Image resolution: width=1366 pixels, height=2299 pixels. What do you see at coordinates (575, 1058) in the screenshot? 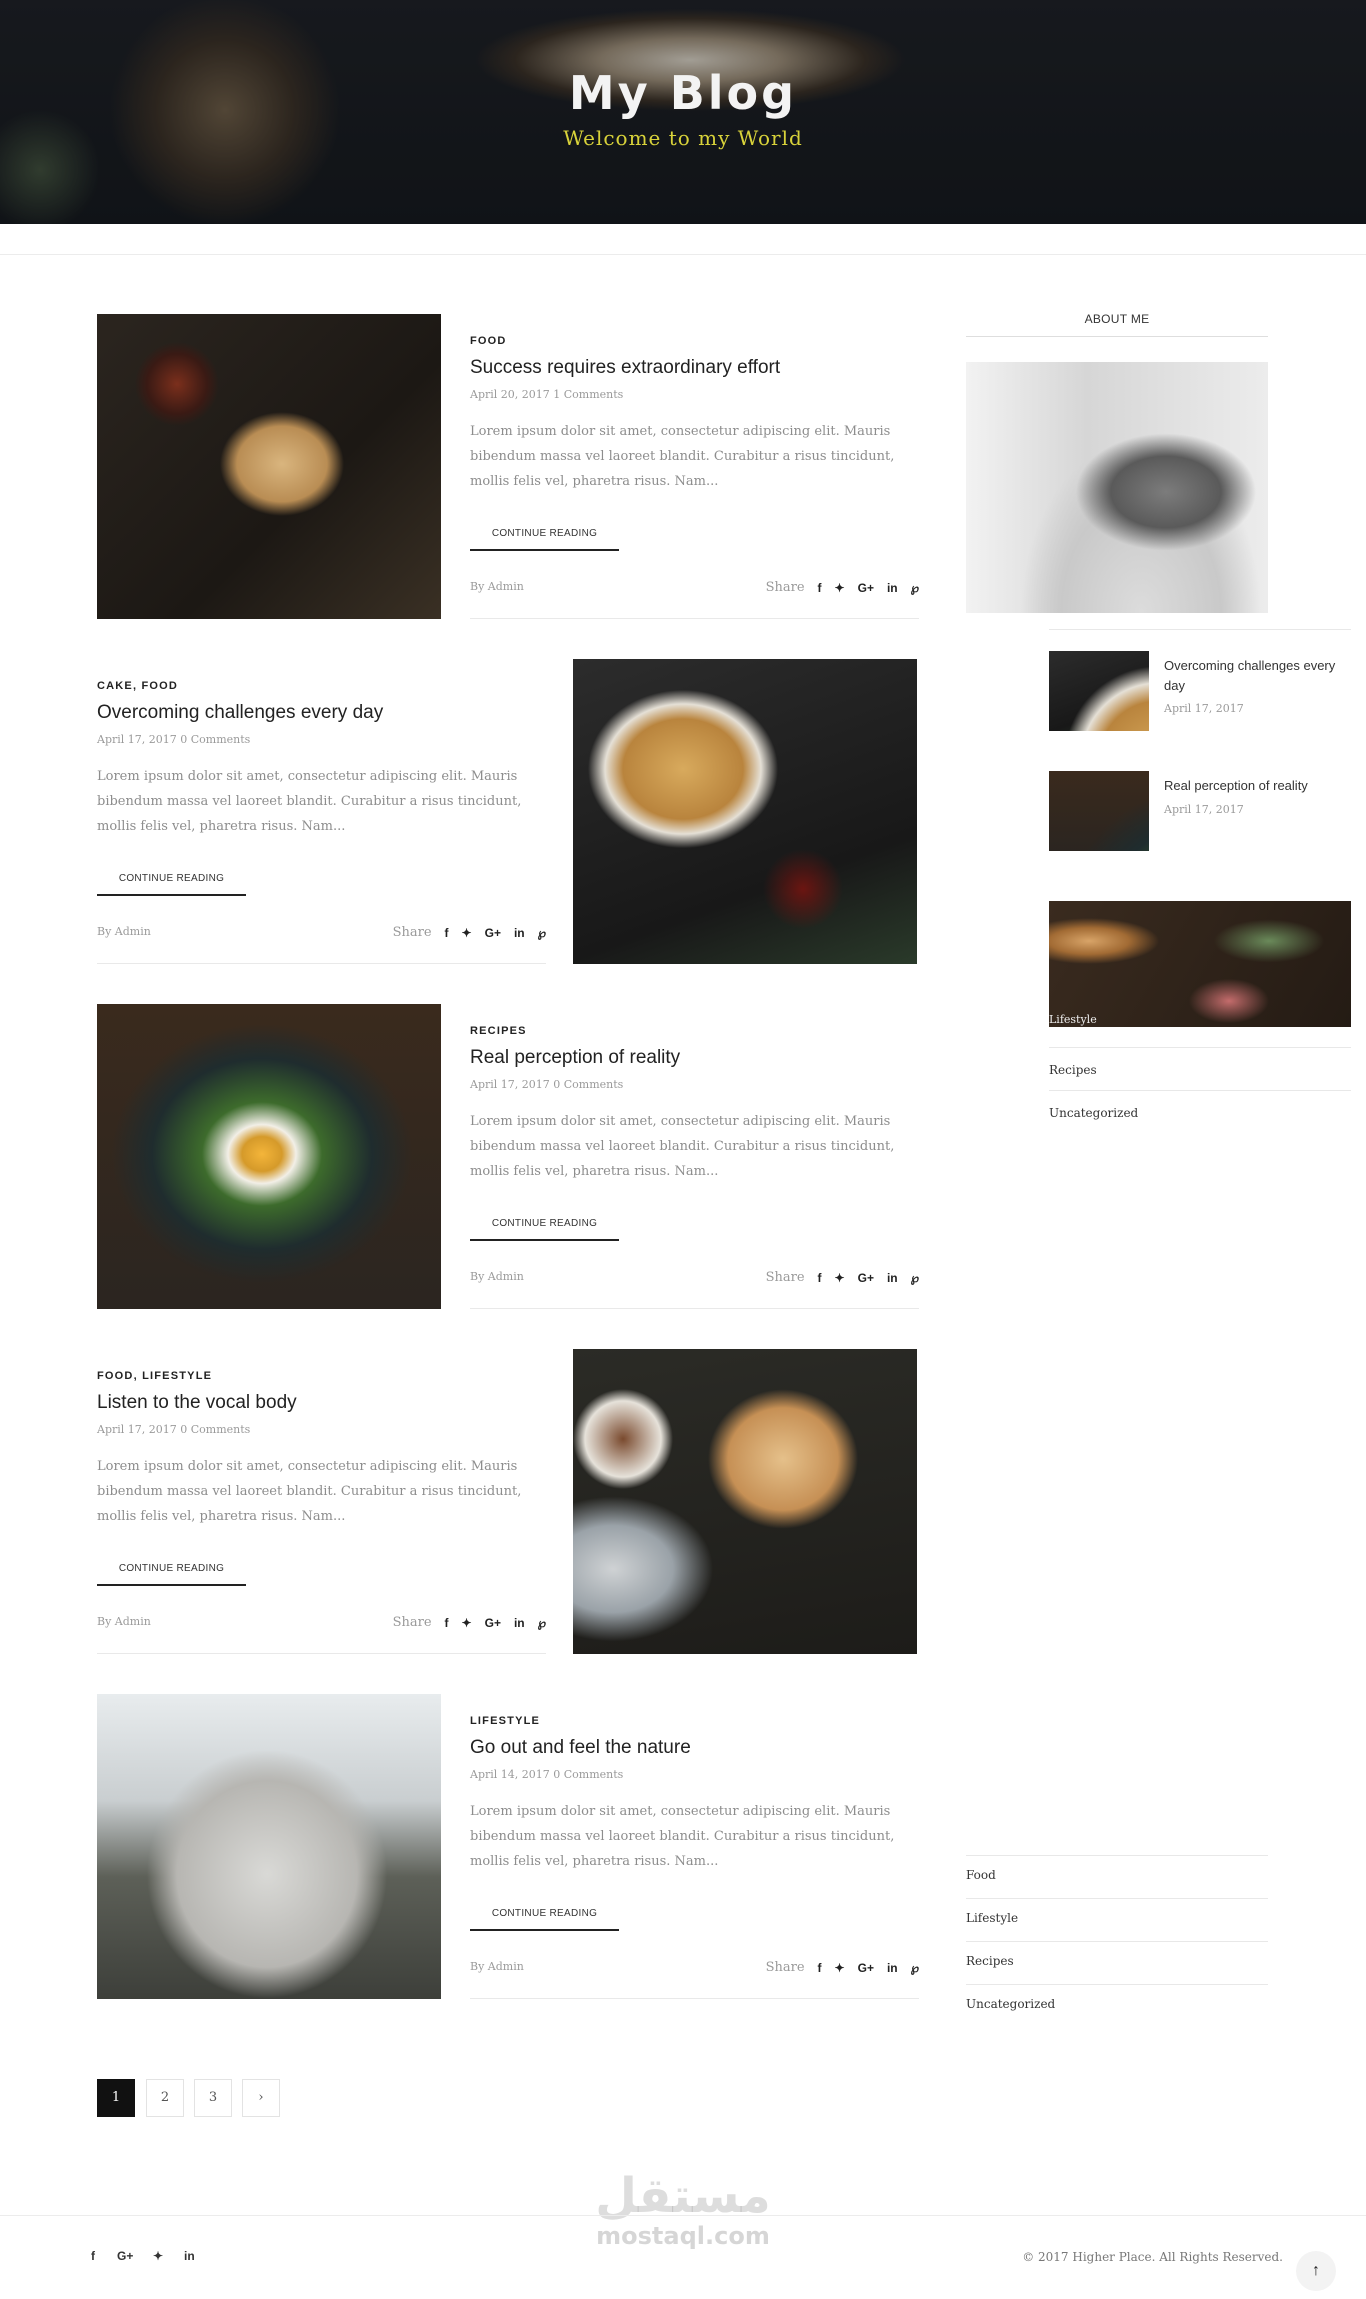
I see `post-title: Real perception of reality` at bounding box center [575, 1058].